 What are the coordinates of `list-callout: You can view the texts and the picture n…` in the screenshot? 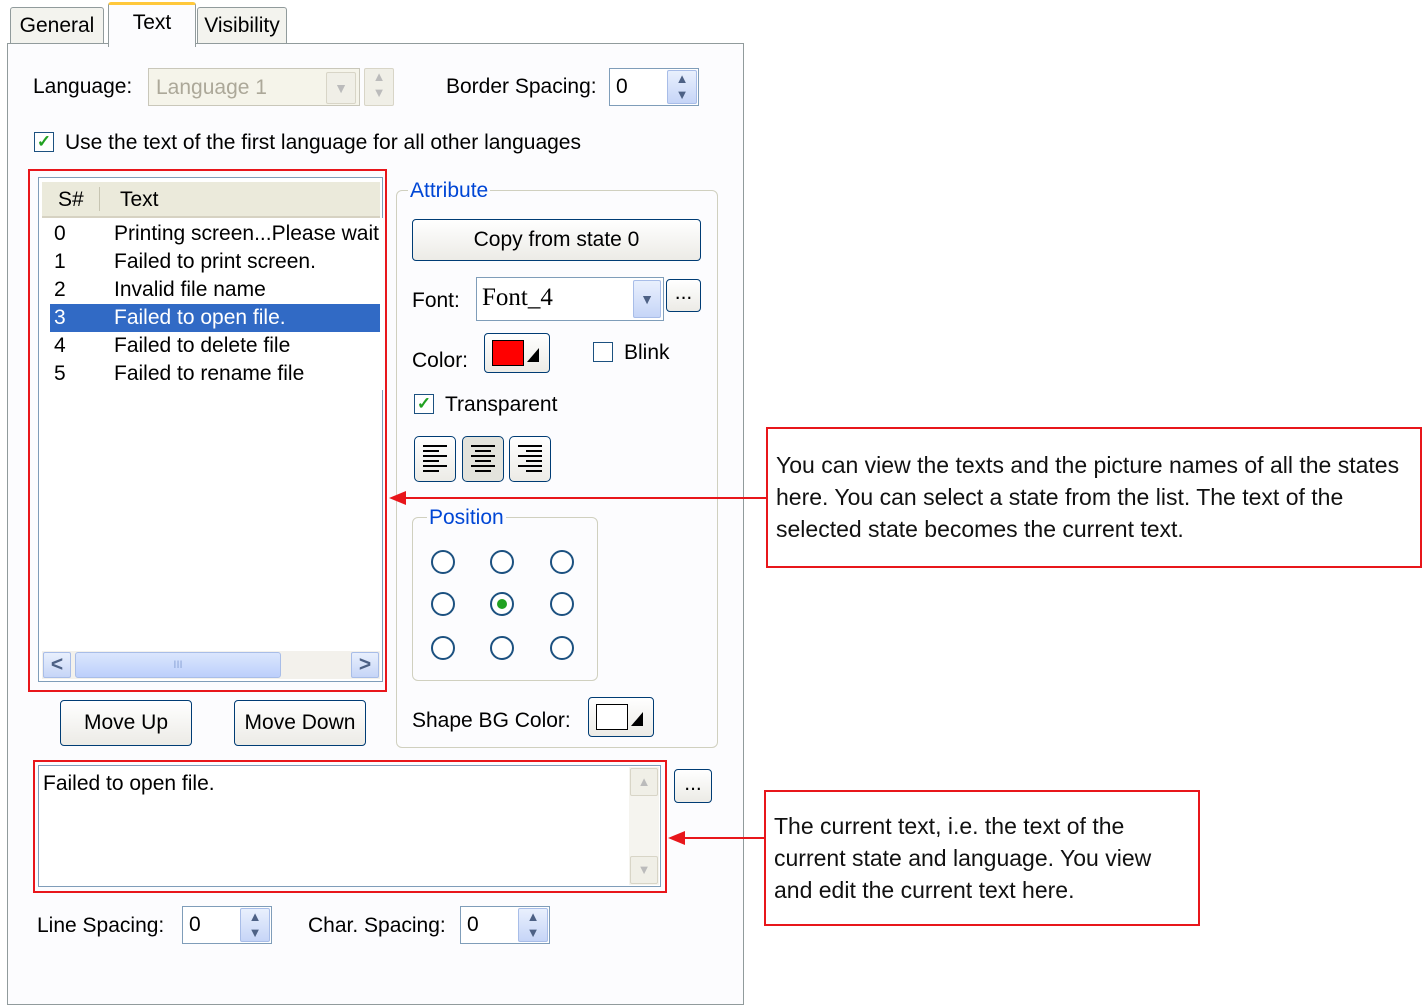 It's located at (1094, 497).